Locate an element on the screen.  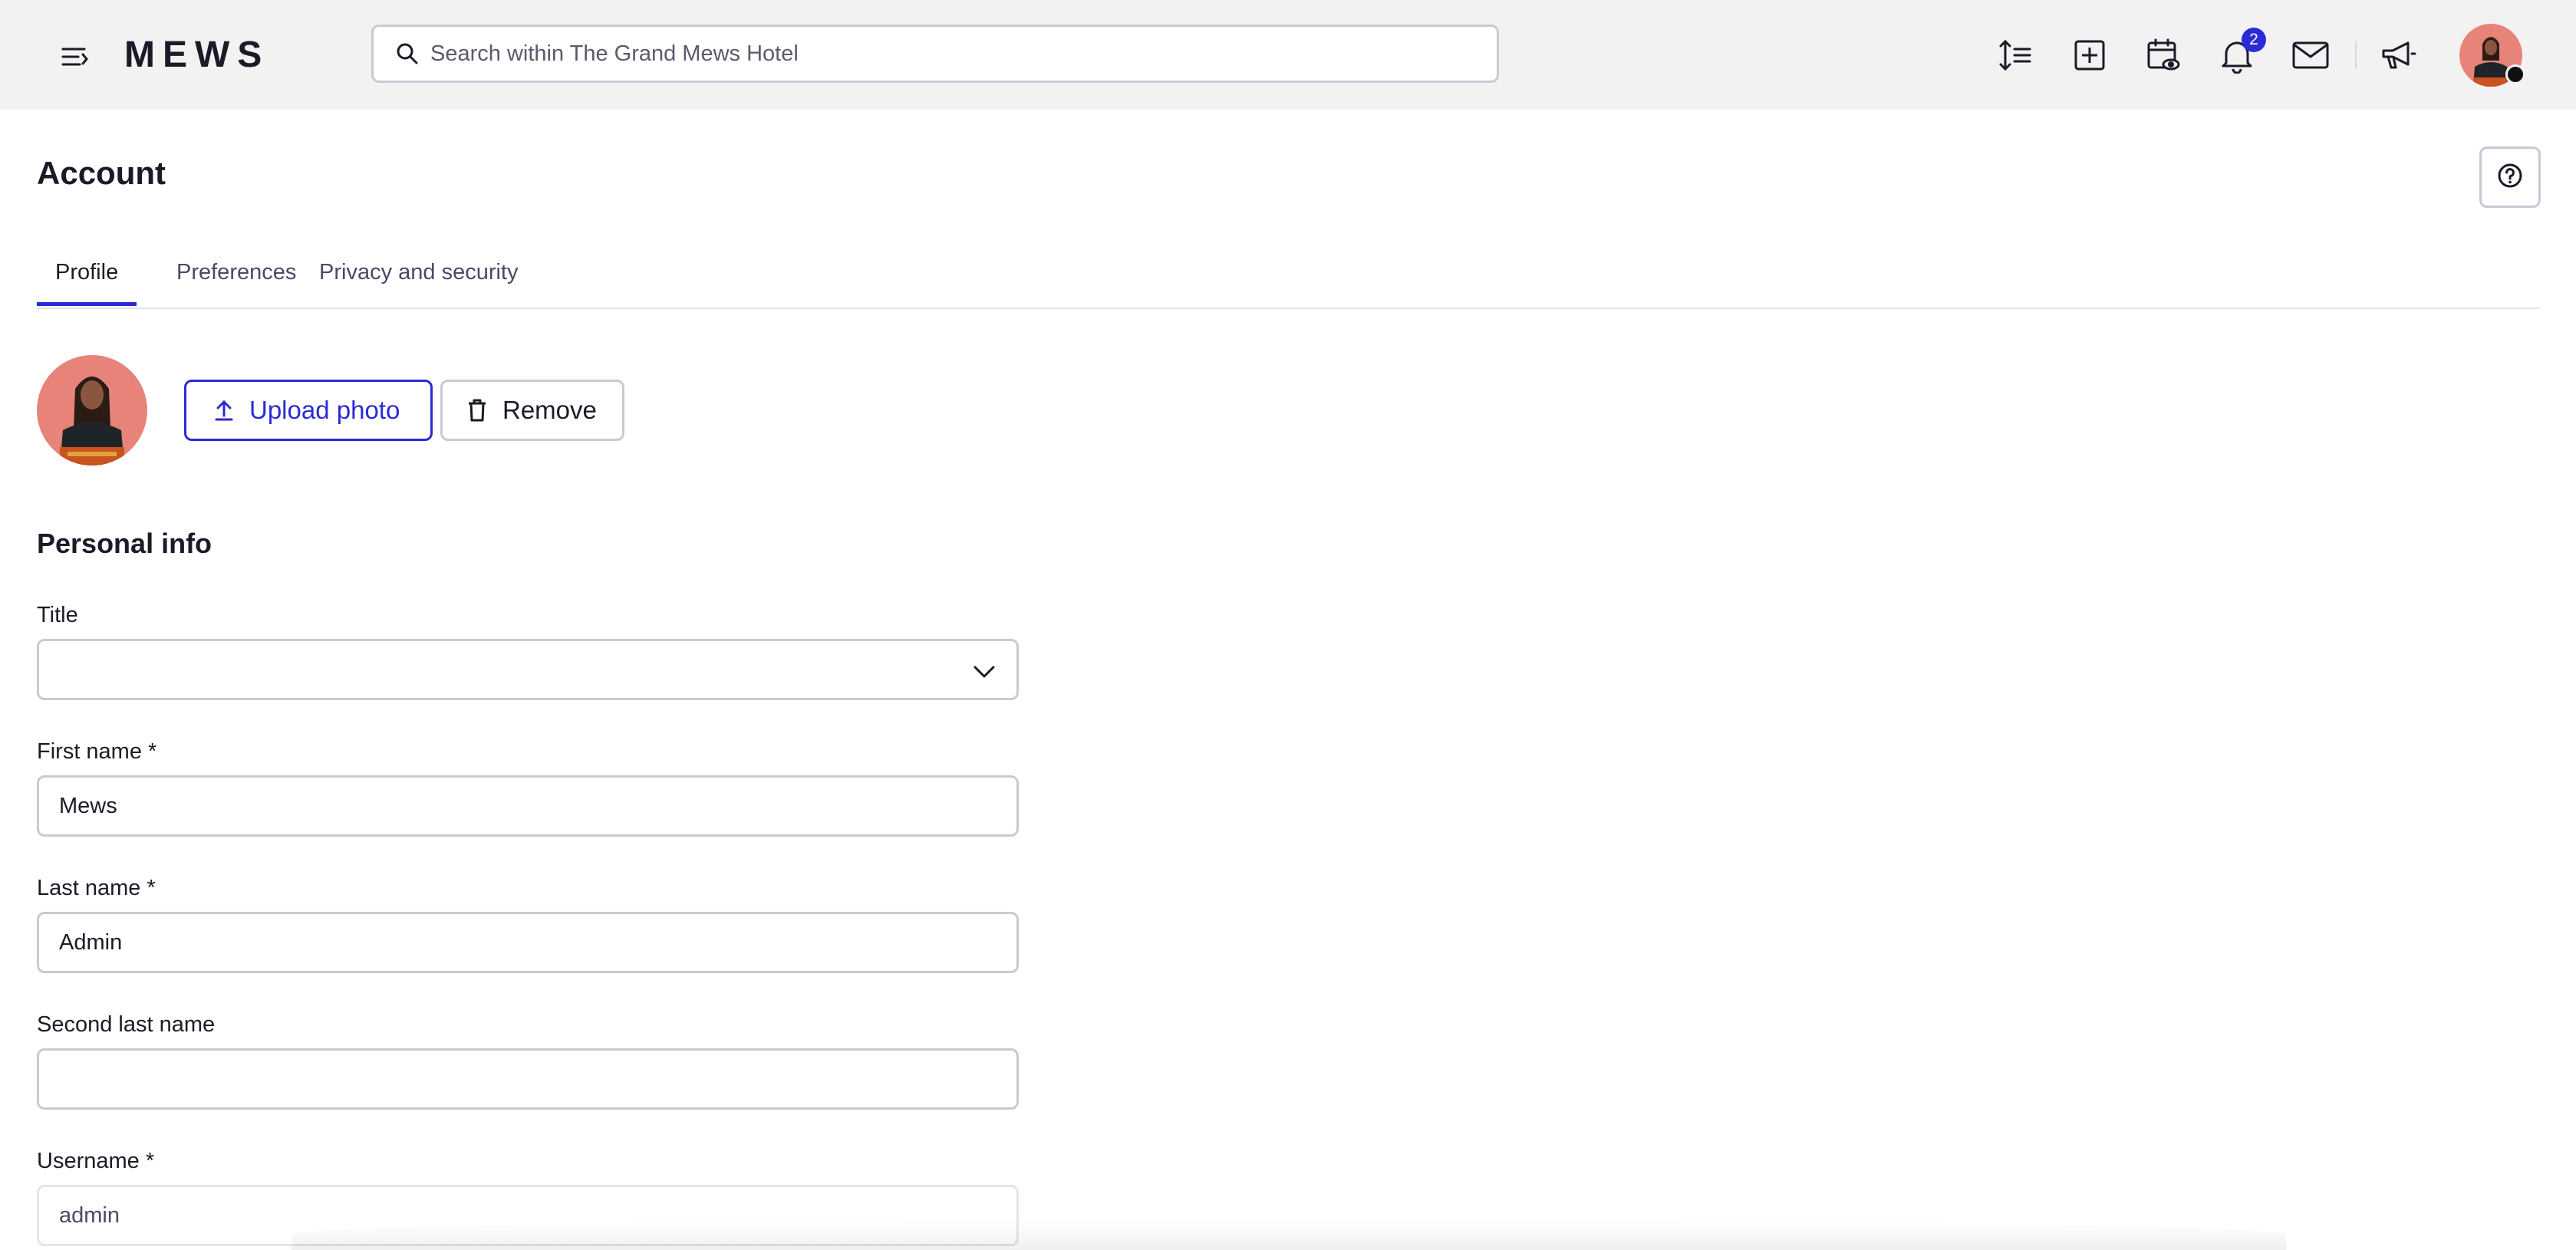
upload-icon is located at coordinates (224, 411).